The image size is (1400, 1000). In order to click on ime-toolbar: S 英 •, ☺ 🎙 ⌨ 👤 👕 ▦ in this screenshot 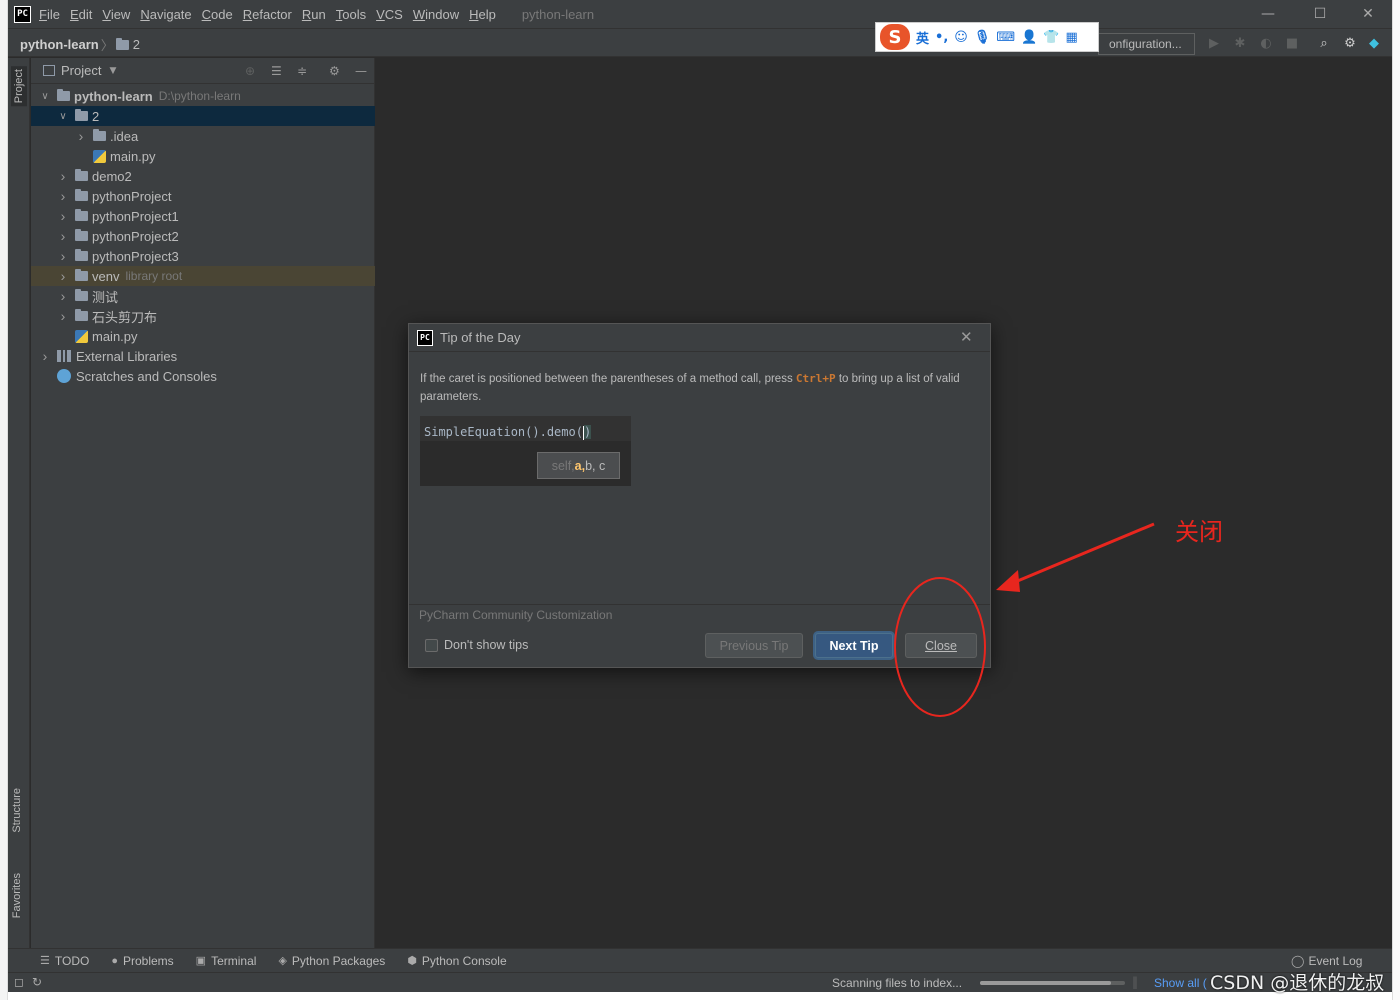, I will do `click(987, 37)`.